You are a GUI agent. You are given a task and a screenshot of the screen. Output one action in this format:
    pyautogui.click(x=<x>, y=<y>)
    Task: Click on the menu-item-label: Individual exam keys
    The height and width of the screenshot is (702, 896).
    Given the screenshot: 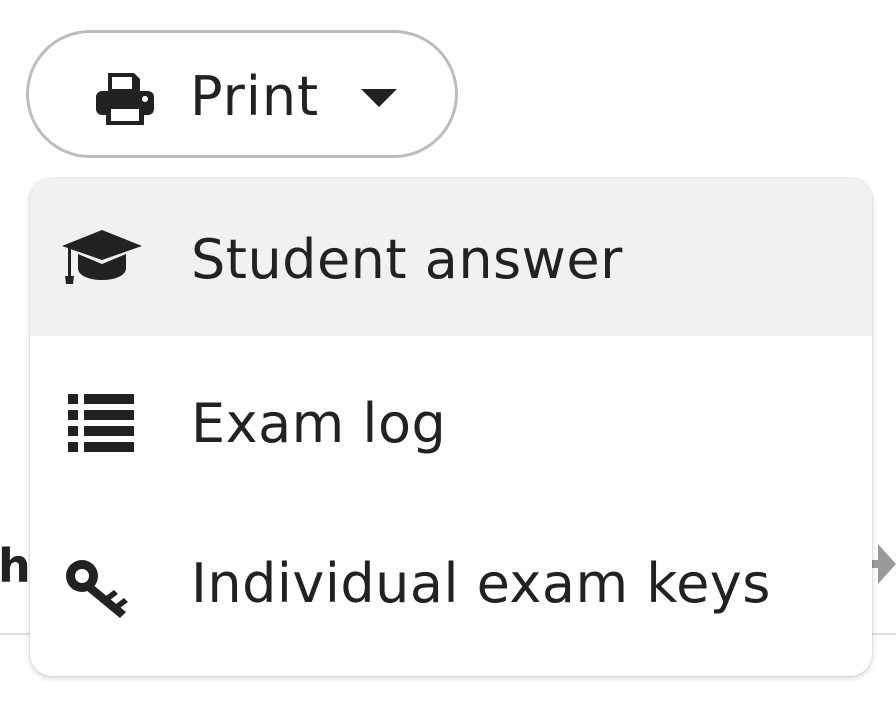 What is the action you would take?
    pyautogui.click(x=481, y=583)
    